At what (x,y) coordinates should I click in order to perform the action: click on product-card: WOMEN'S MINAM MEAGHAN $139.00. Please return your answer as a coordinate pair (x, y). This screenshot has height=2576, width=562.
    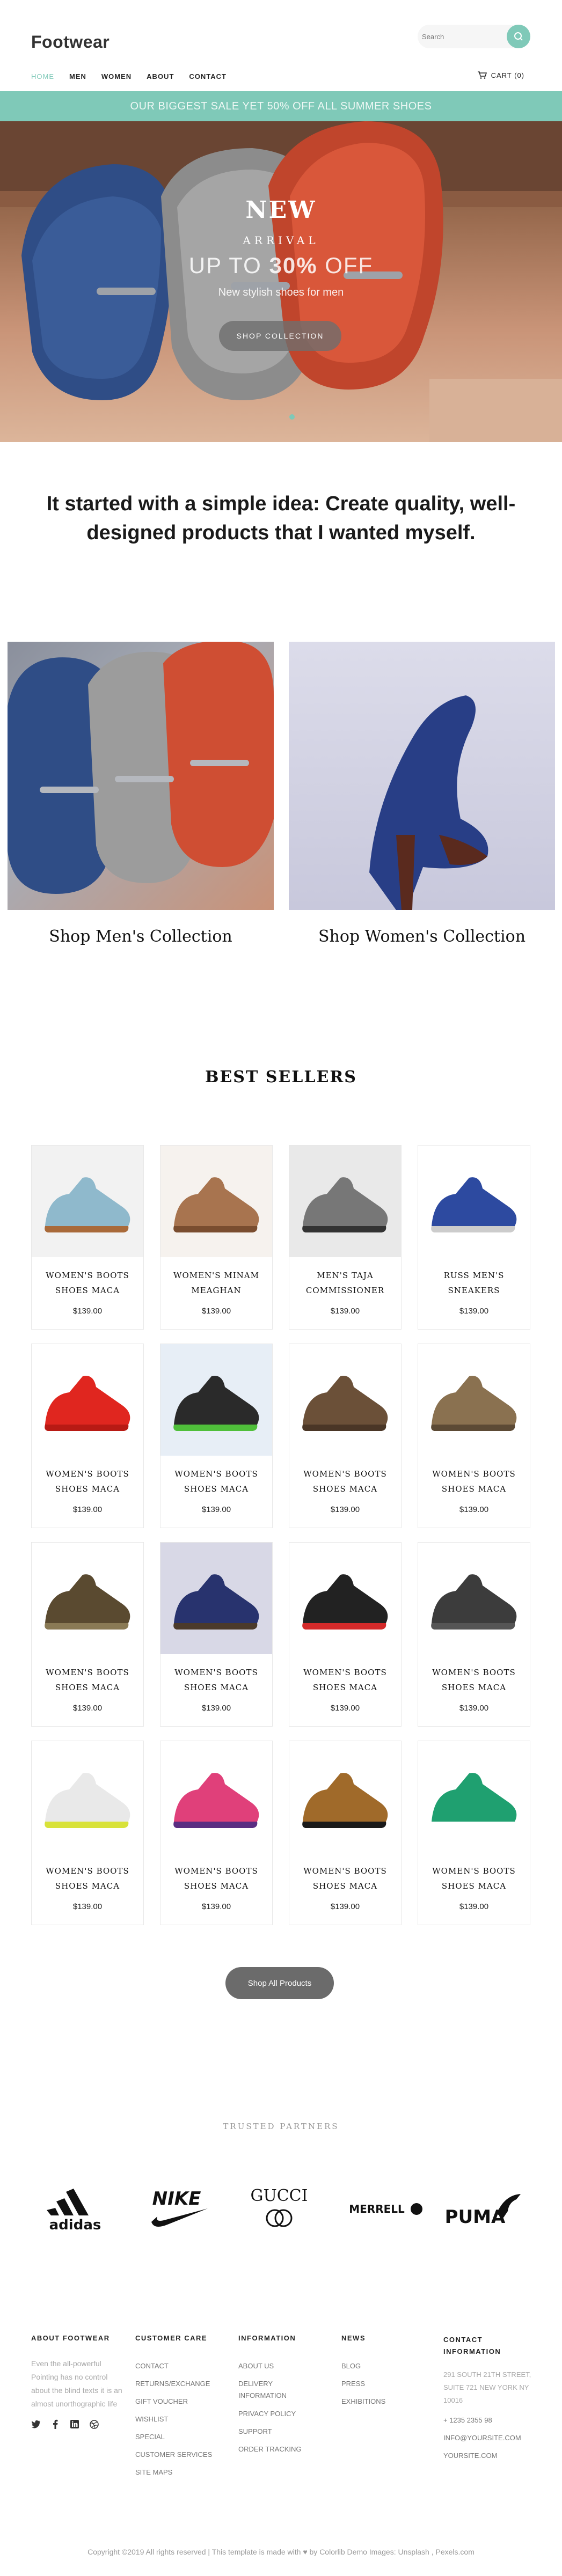
    Looking at the image, I should click on (216, 1237).